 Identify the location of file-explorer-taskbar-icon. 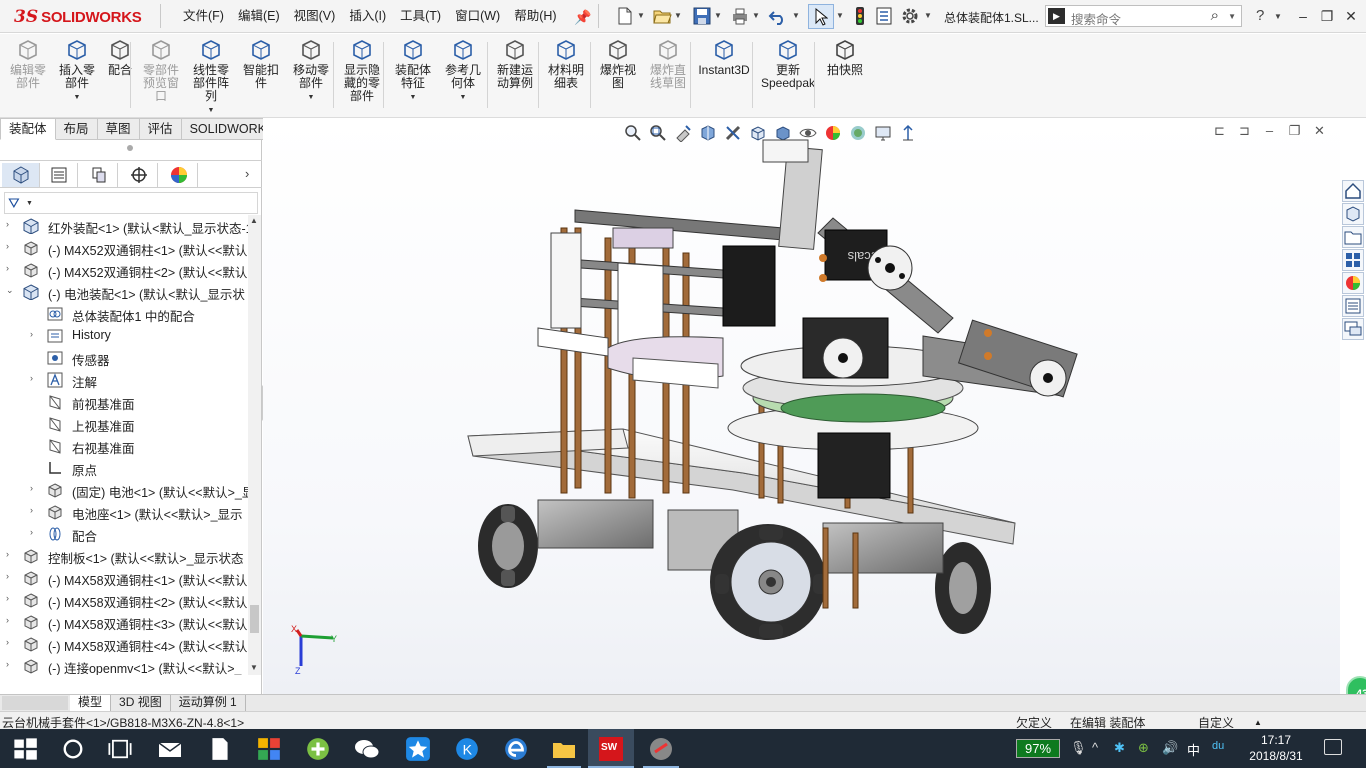
(564, 749).